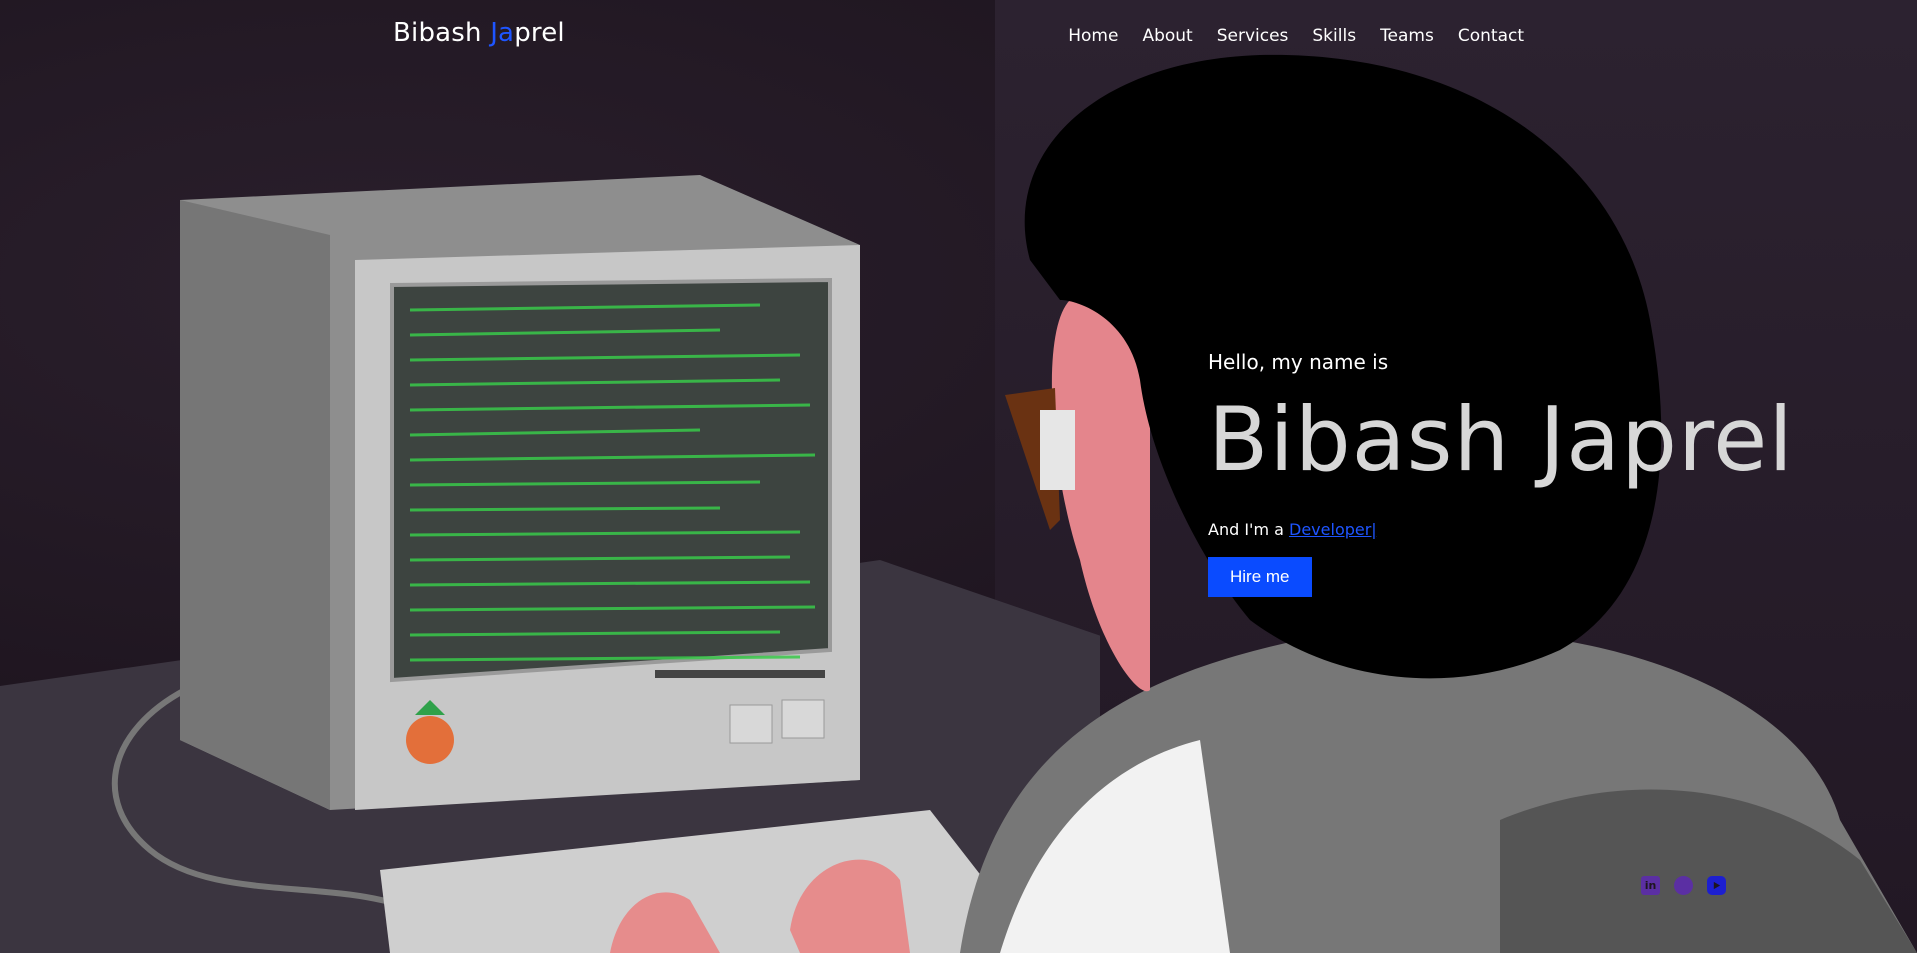 The image size is (1917, 953). I want to click on hero-name: Bibash Japrel, so click(1501, 439).